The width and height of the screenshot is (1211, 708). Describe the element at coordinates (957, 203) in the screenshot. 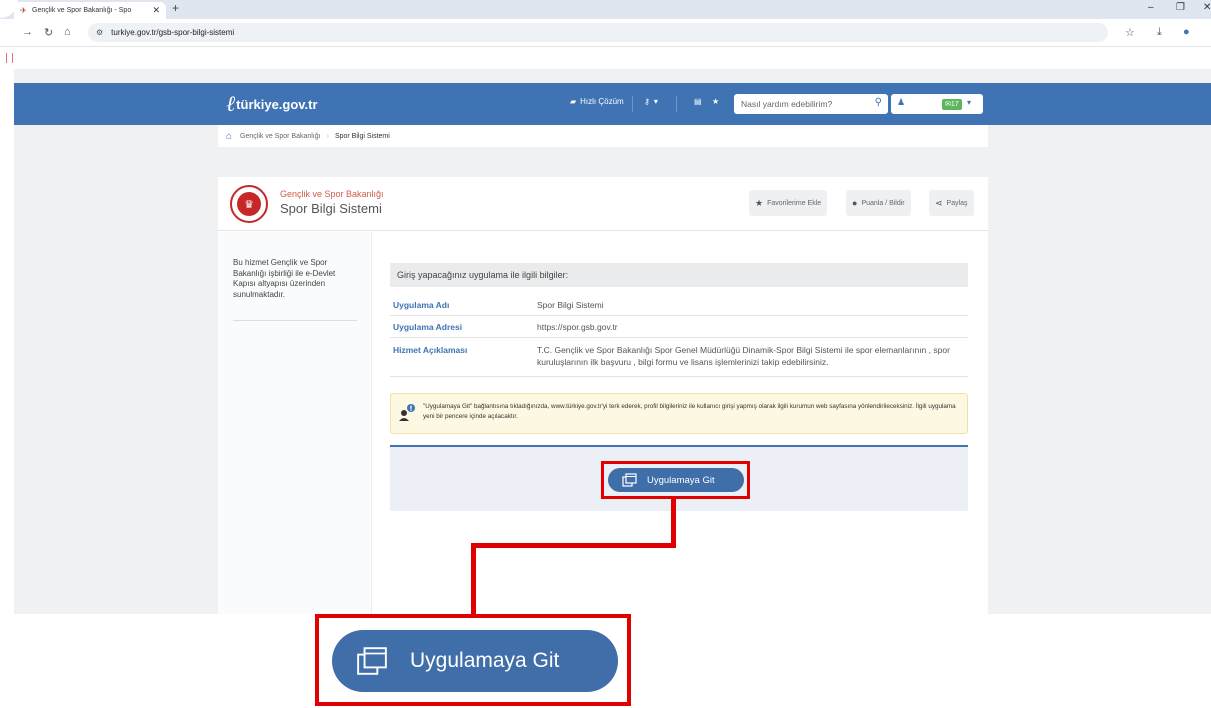

I see `share-label: Paylaş` at that location.